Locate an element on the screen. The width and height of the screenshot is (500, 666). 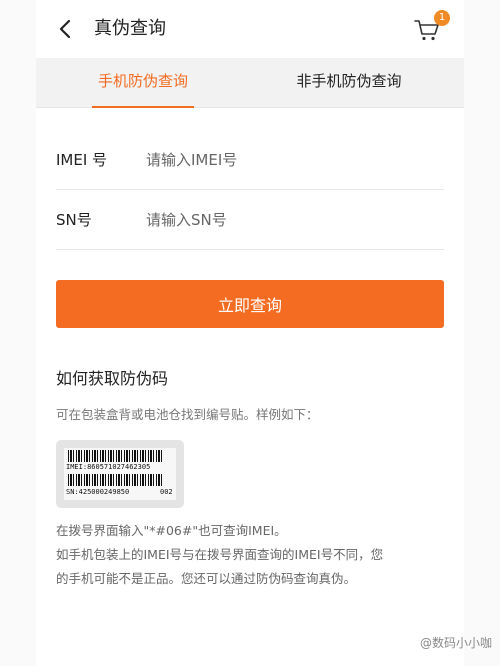
back-arrow-icon is located at coordinates (66, 29).